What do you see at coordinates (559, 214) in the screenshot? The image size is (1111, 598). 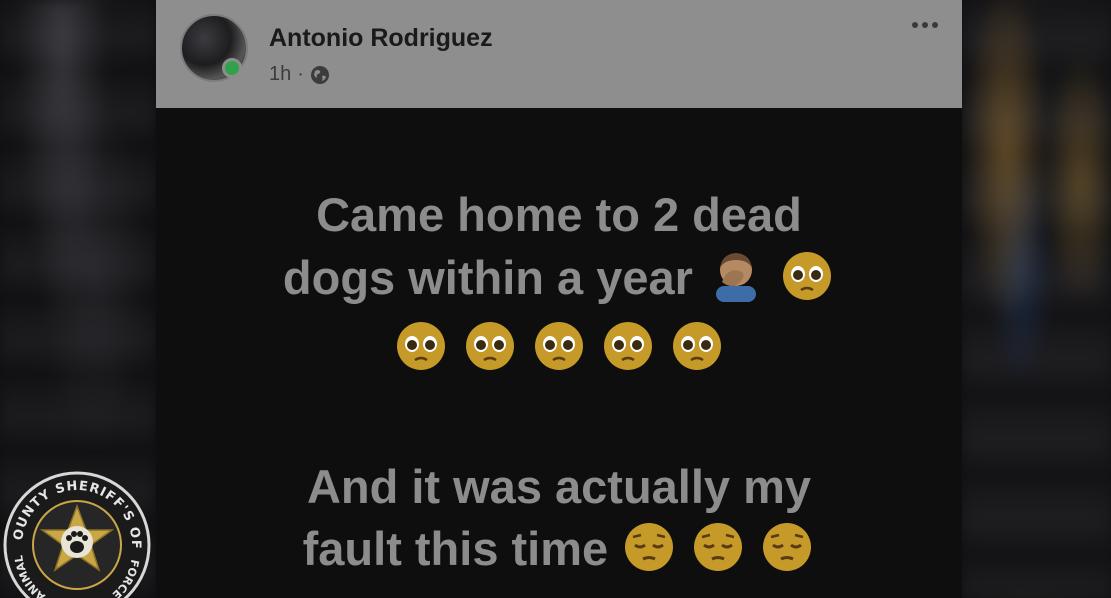 I see `text-line: Came home to 2 dead` at bounding box center [559, 214].